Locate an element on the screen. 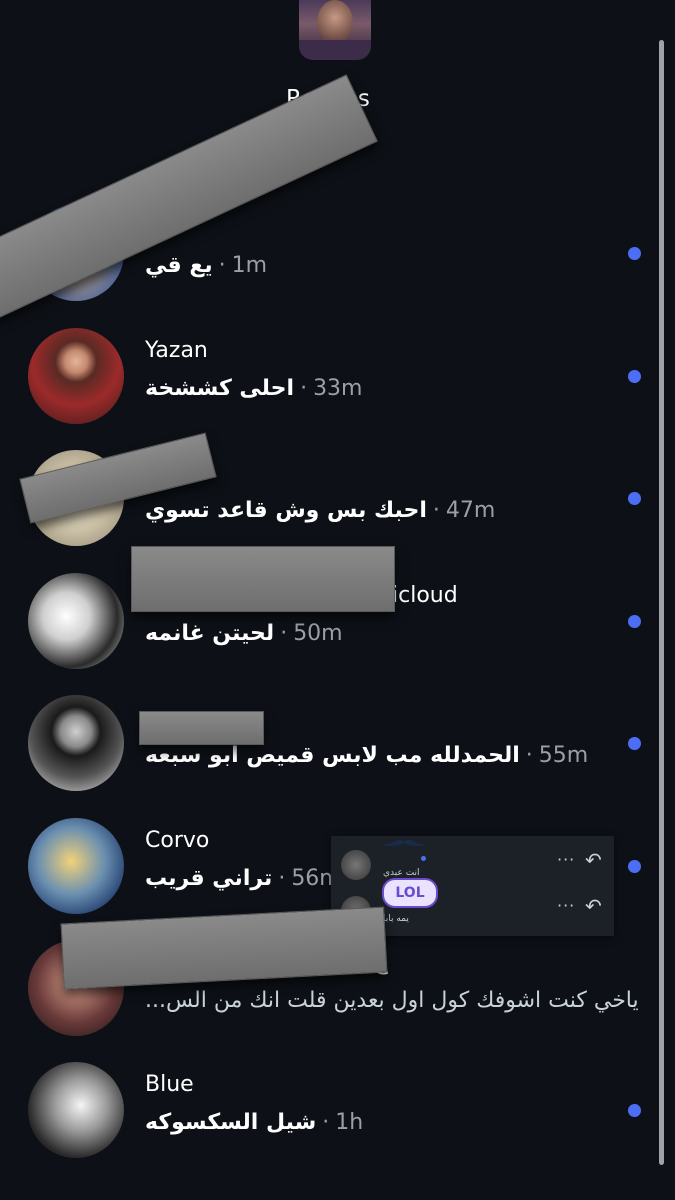 The height and width of the screenshot is (1200, 675). top-avatar-face is located at coordinates (335, 22).